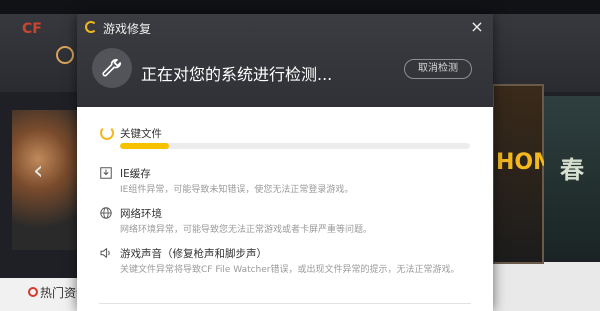 This screenshot has width=600, height=311. Describe the element at coordinates (285, 28) in the screenshot. I see `dialog-titlebar: 游戏修复 ×` at that location.